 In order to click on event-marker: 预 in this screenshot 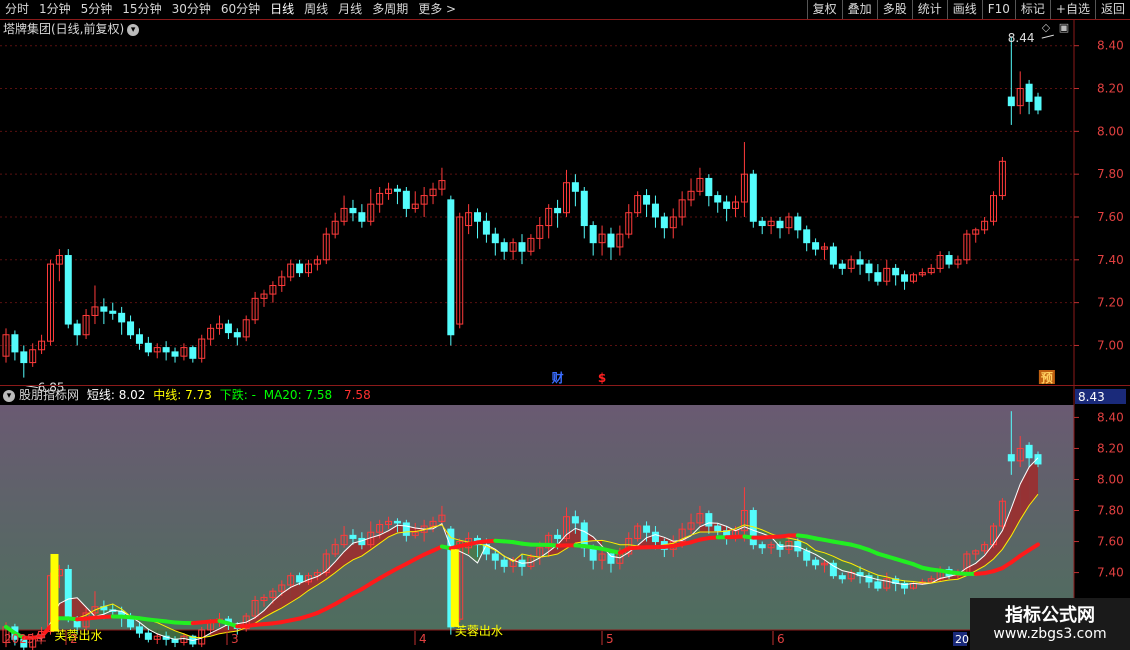, I will do `click(1047, 378)`.